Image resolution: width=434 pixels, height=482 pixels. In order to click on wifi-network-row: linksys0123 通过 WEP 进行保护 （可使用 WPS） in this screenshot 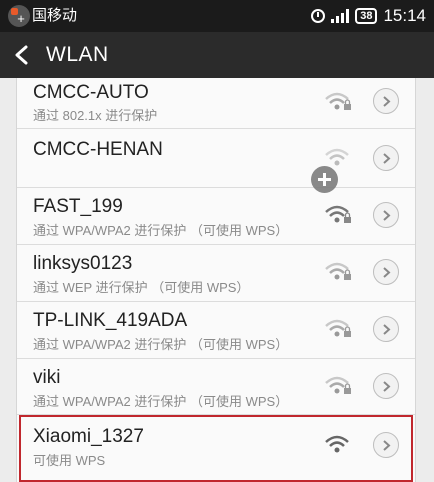, I will do `click(216, 273)`.